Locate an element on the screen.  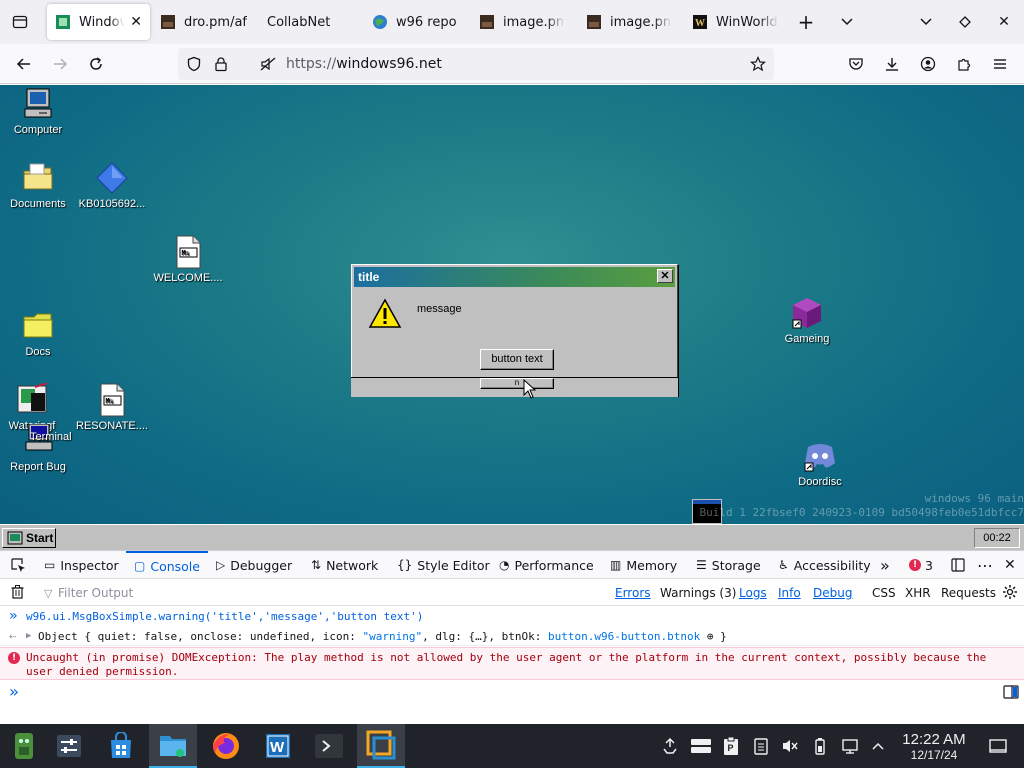
element-picker-button is located at coordinates (18, 565).